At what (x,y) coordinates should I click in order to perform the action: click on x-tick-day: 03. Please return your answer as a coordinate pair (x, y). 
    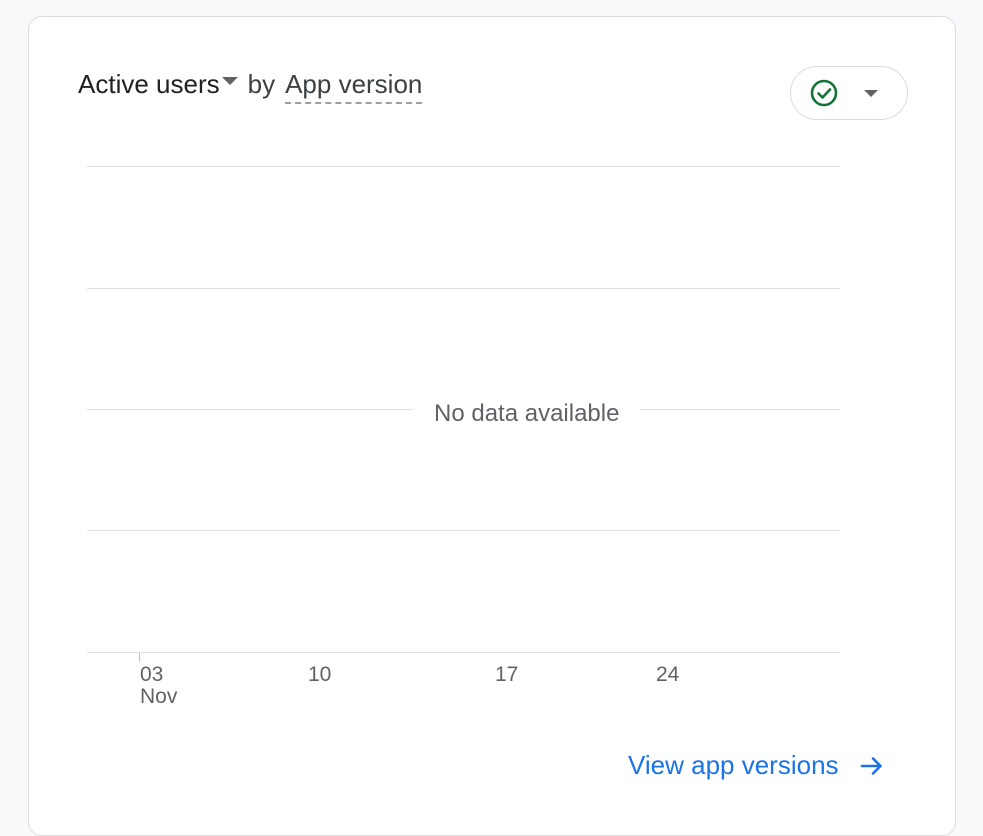
    Looking at the image, I should click on (152, 674).